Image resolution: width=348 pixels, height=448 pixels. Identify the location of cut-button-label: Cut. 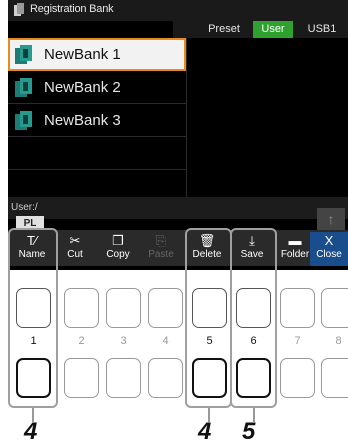
(75, 254).